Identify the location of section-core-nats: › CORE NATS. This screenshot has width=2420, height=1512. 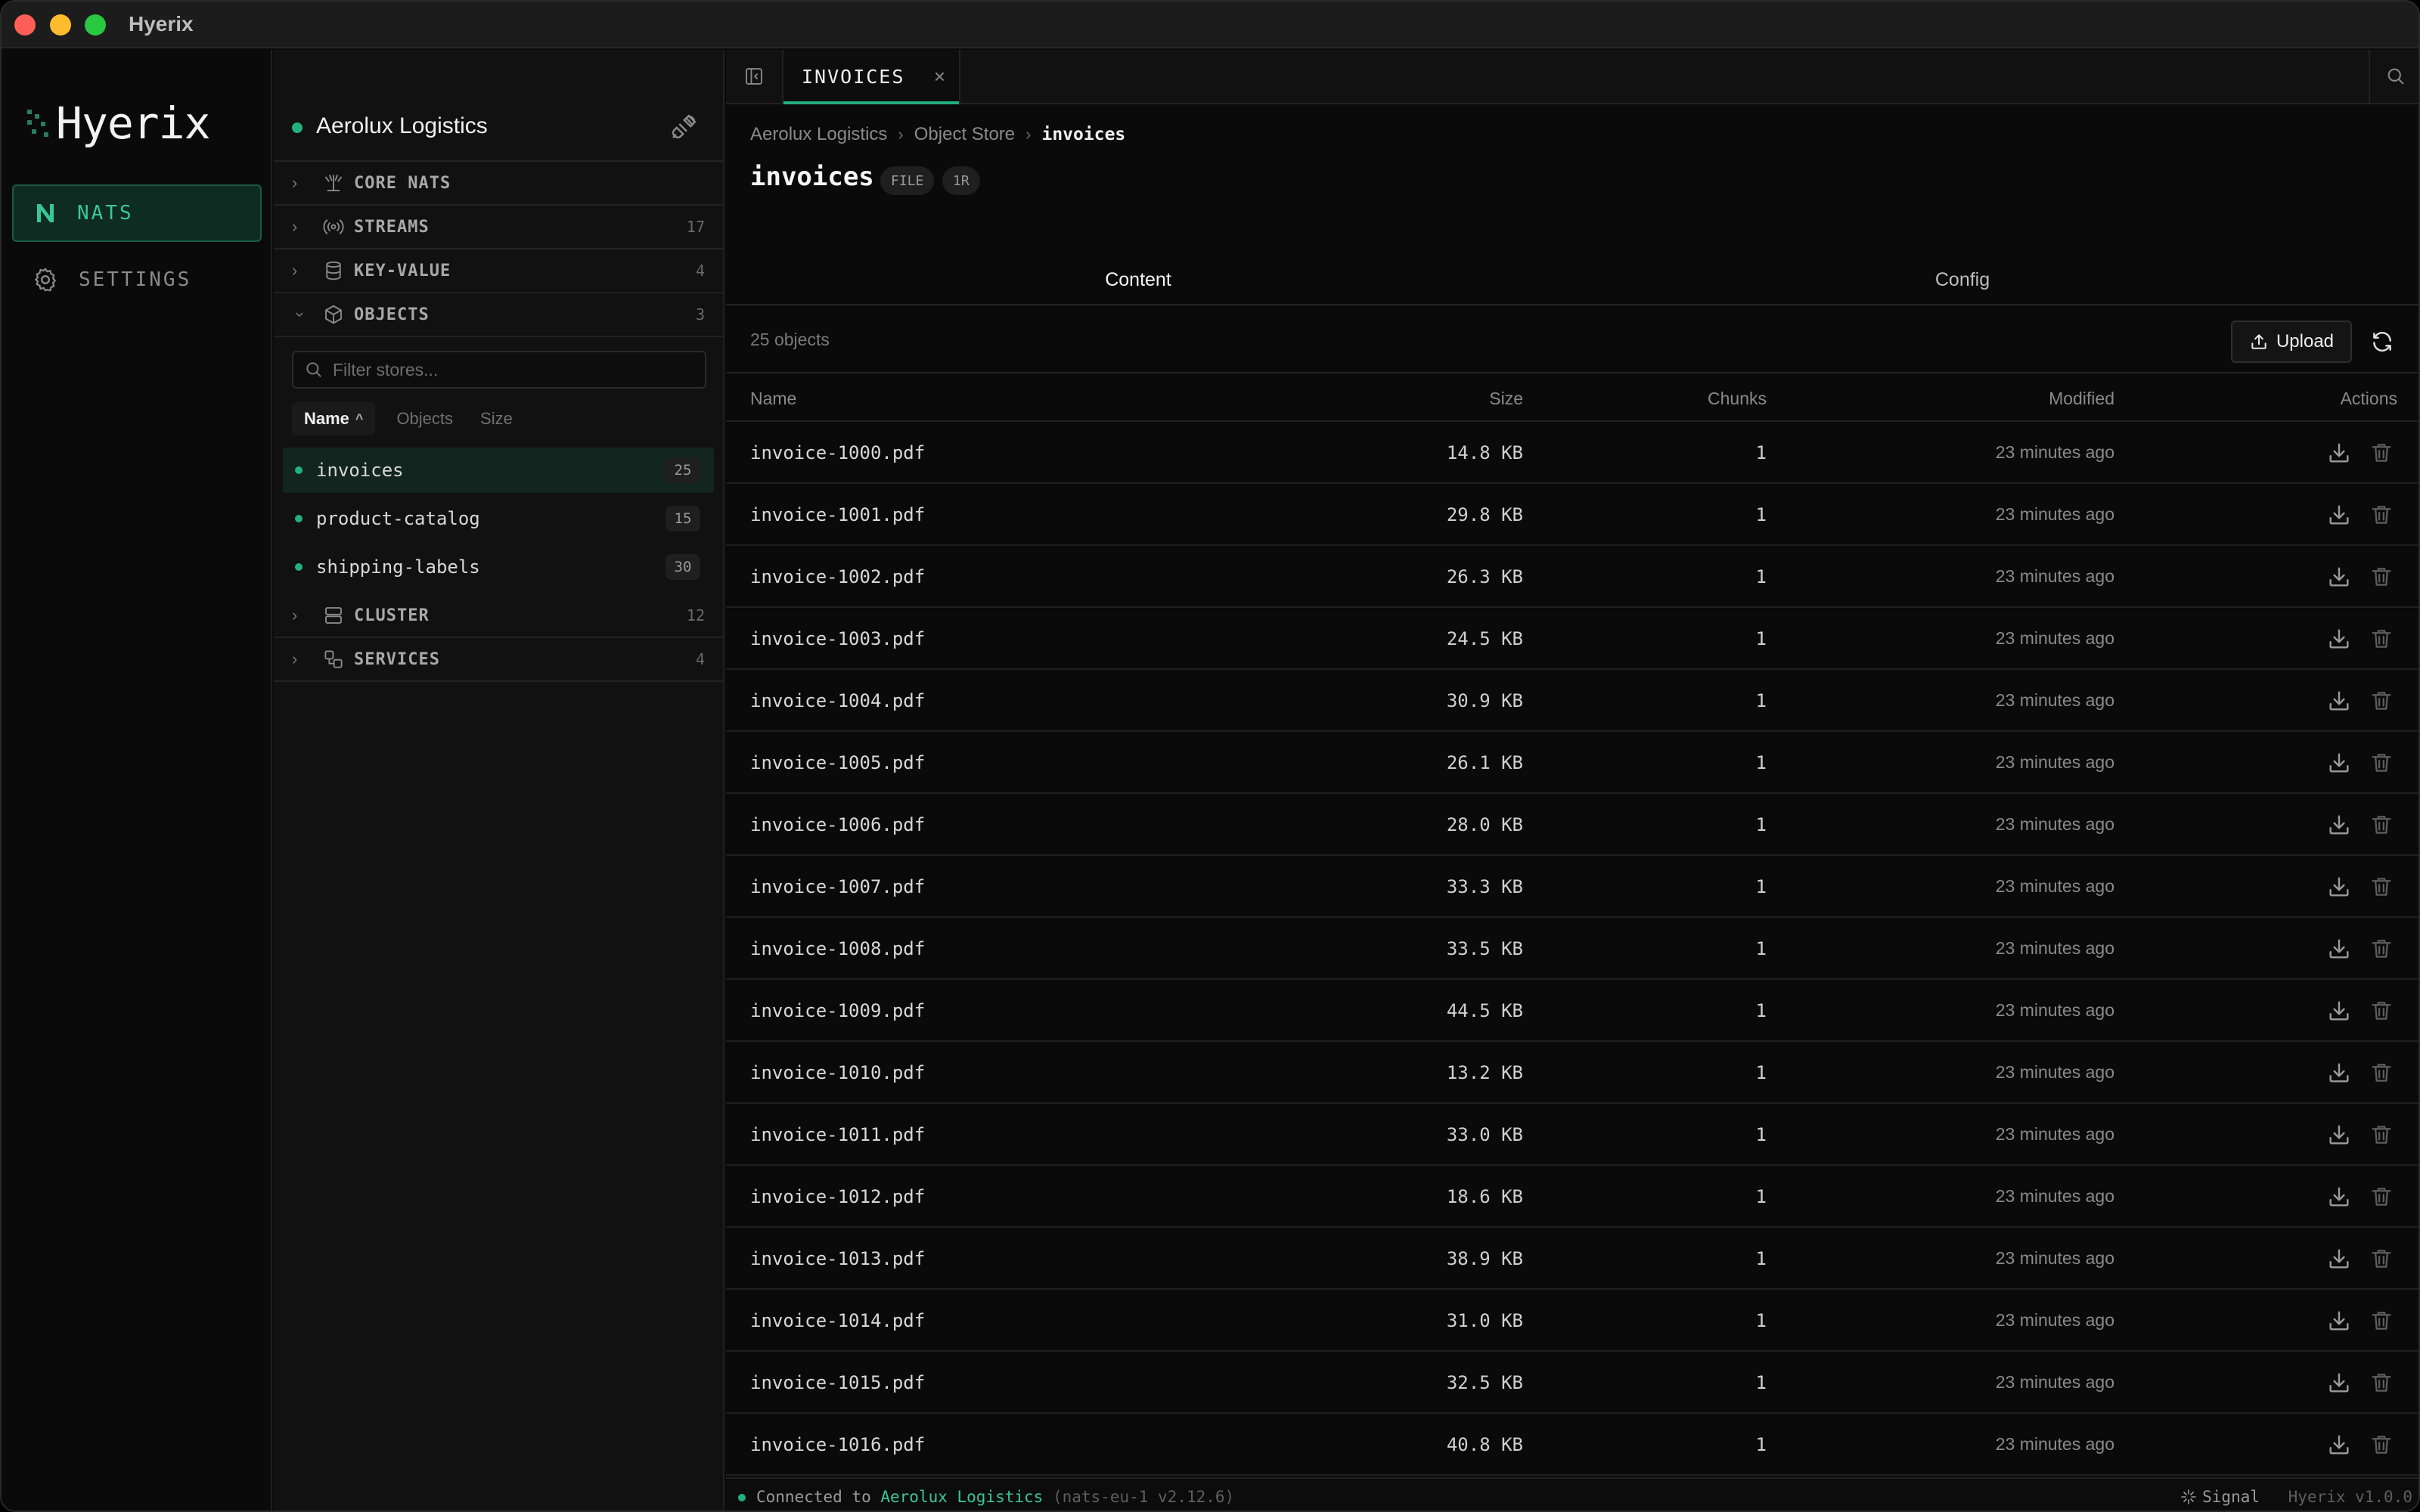
(498, 184).